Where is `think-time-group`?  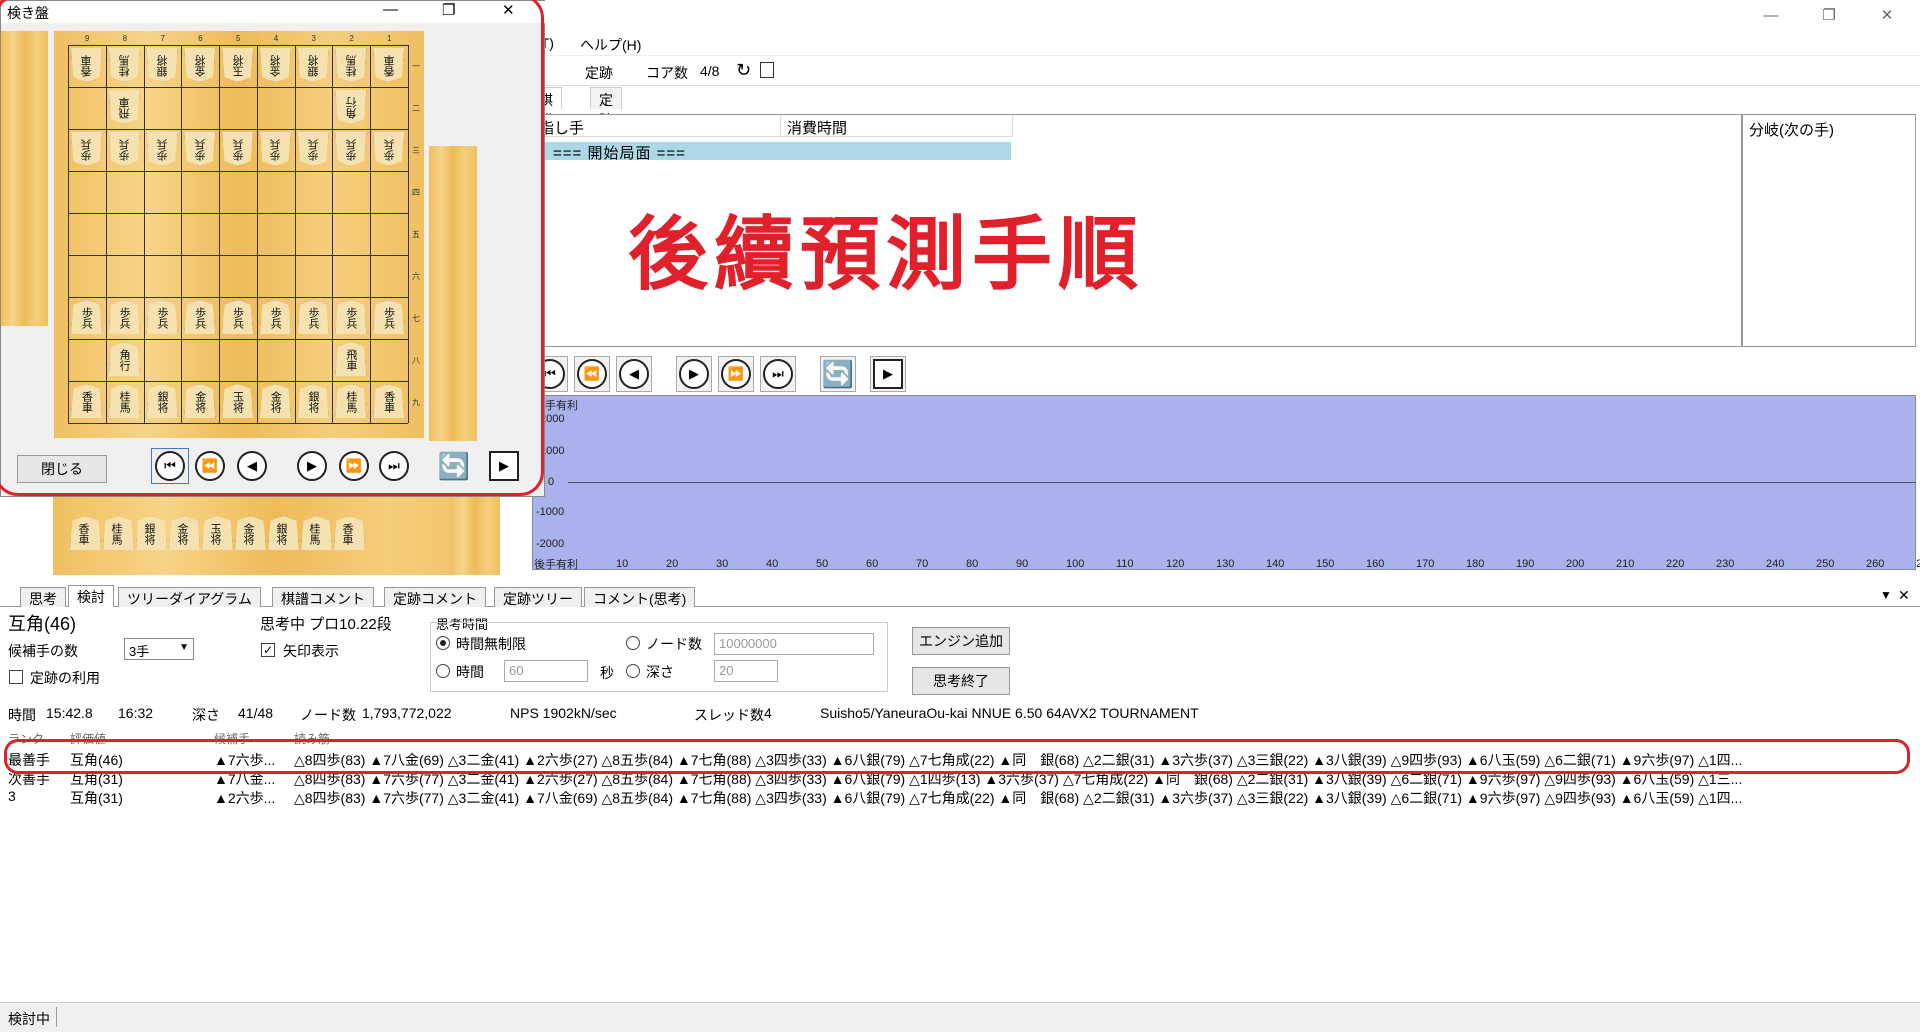
think-time-group is located at coordinates (659, 657).